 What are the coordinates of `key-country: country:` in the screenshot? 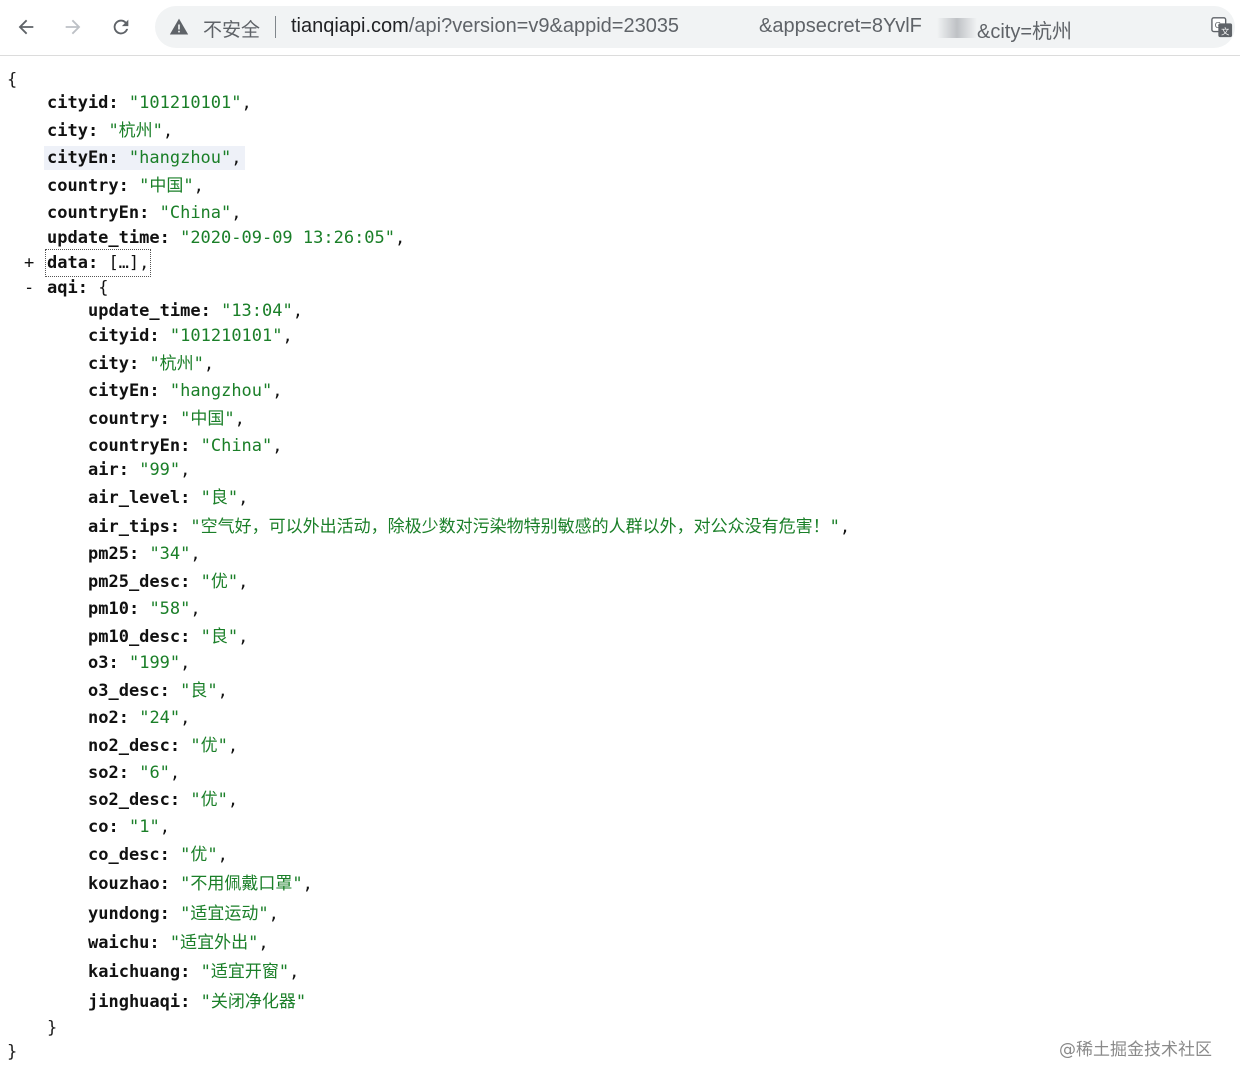 It's located at (88, 186).